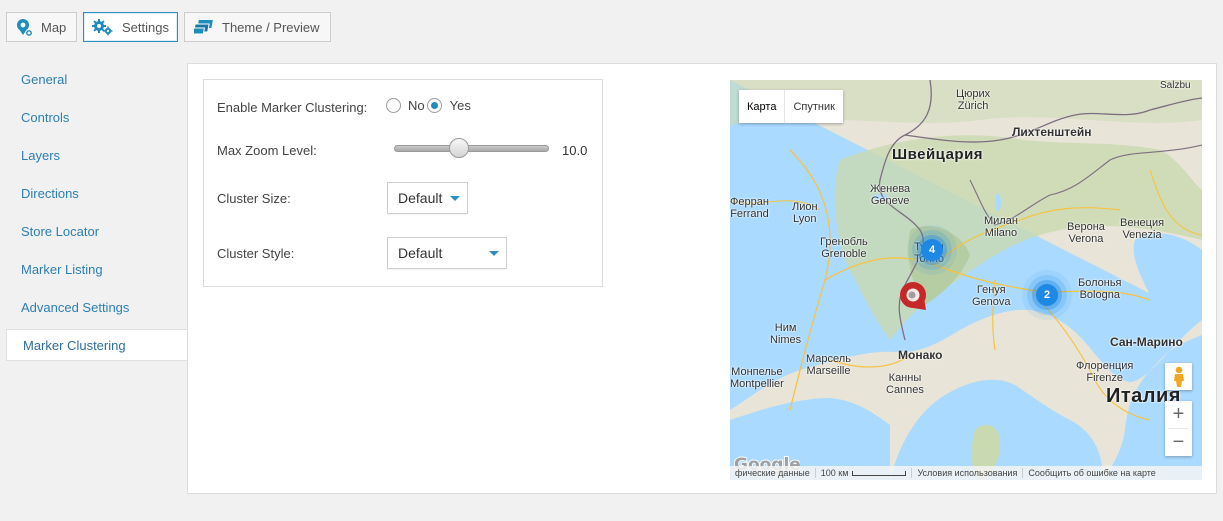  Describe the element at coordinates (203, 27) in the screenshot. I see `layers-icon` at that location.